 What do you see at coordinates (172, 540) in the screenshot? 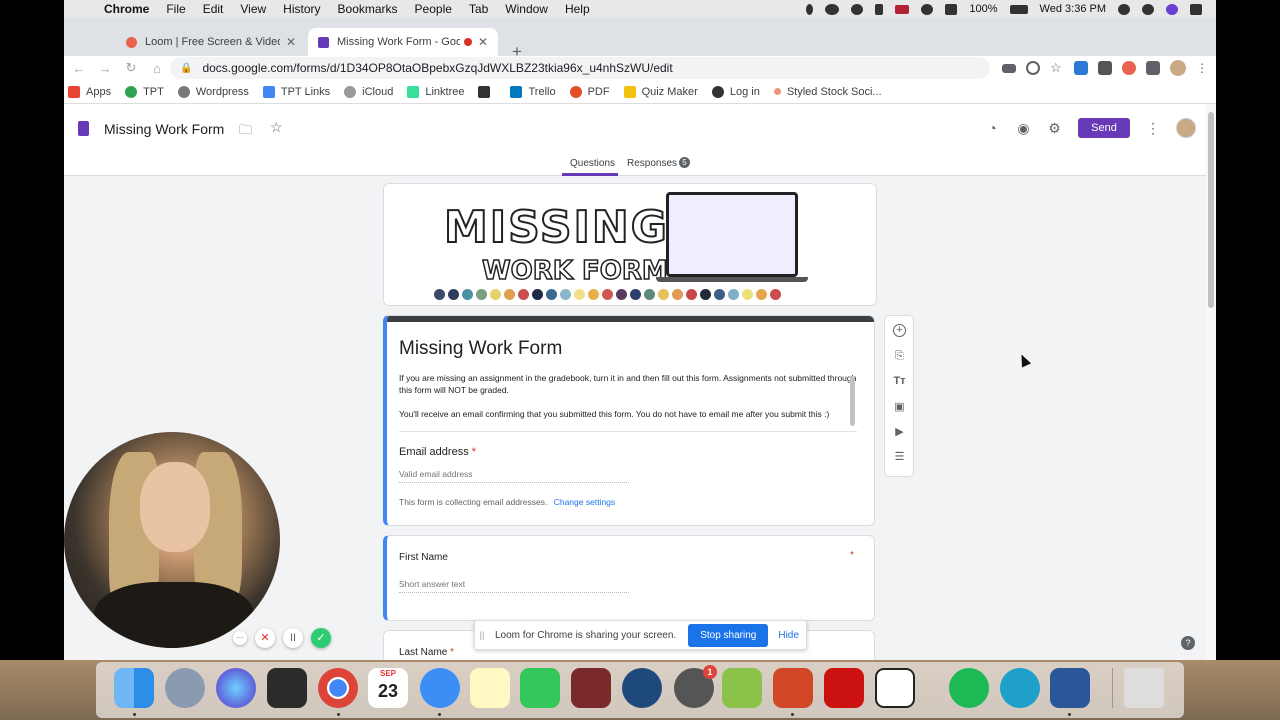
I see `webcam-bubble` at bounding box center [172, 540].